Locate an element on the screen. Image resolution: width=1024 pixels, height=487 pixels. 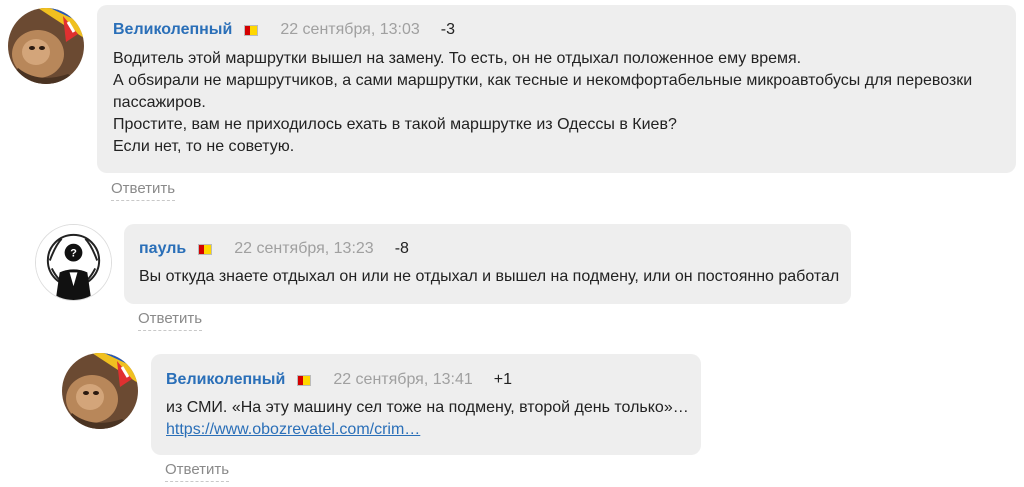
comment-rating: -8 is located at coordinates (401, 248).